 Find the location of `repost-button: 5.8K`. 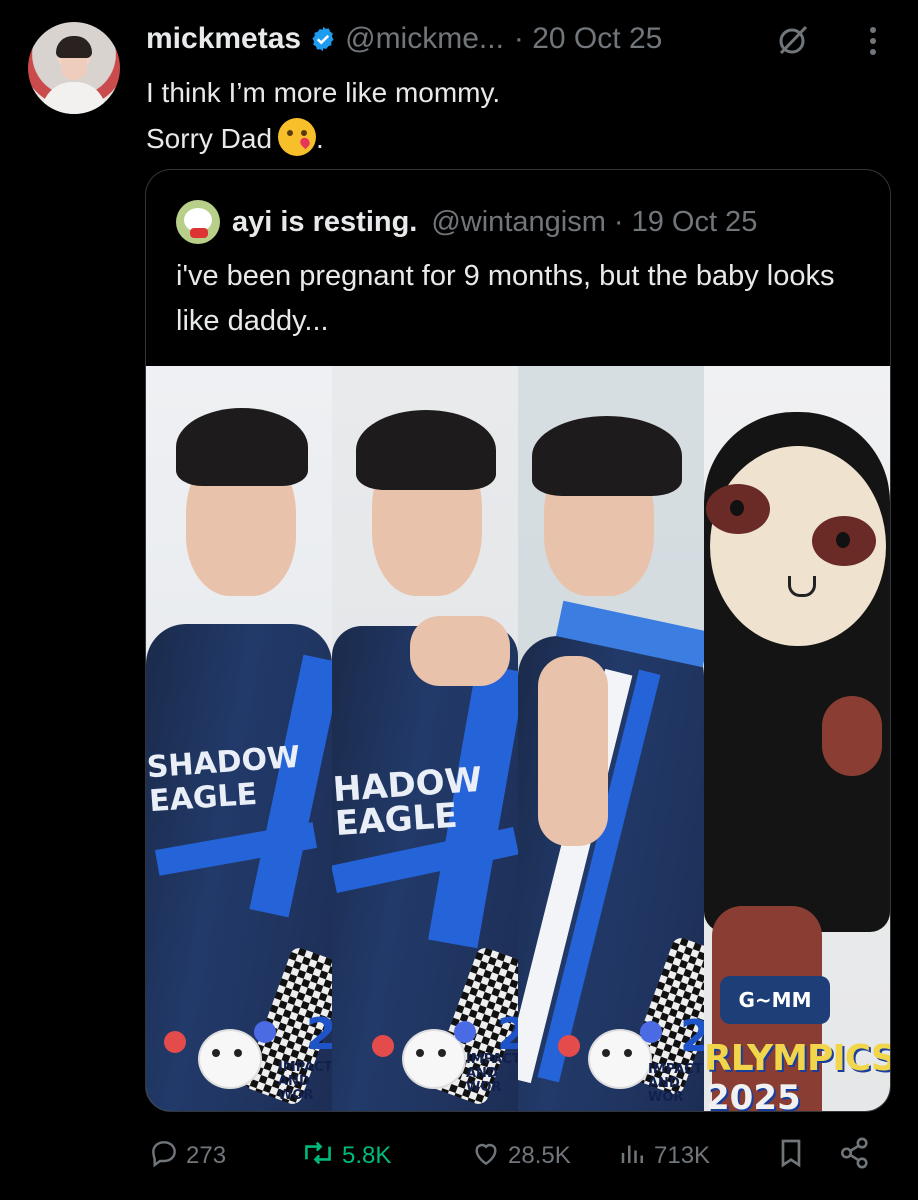

repost-button: 5.8K is located at coordinates (345, 1156).